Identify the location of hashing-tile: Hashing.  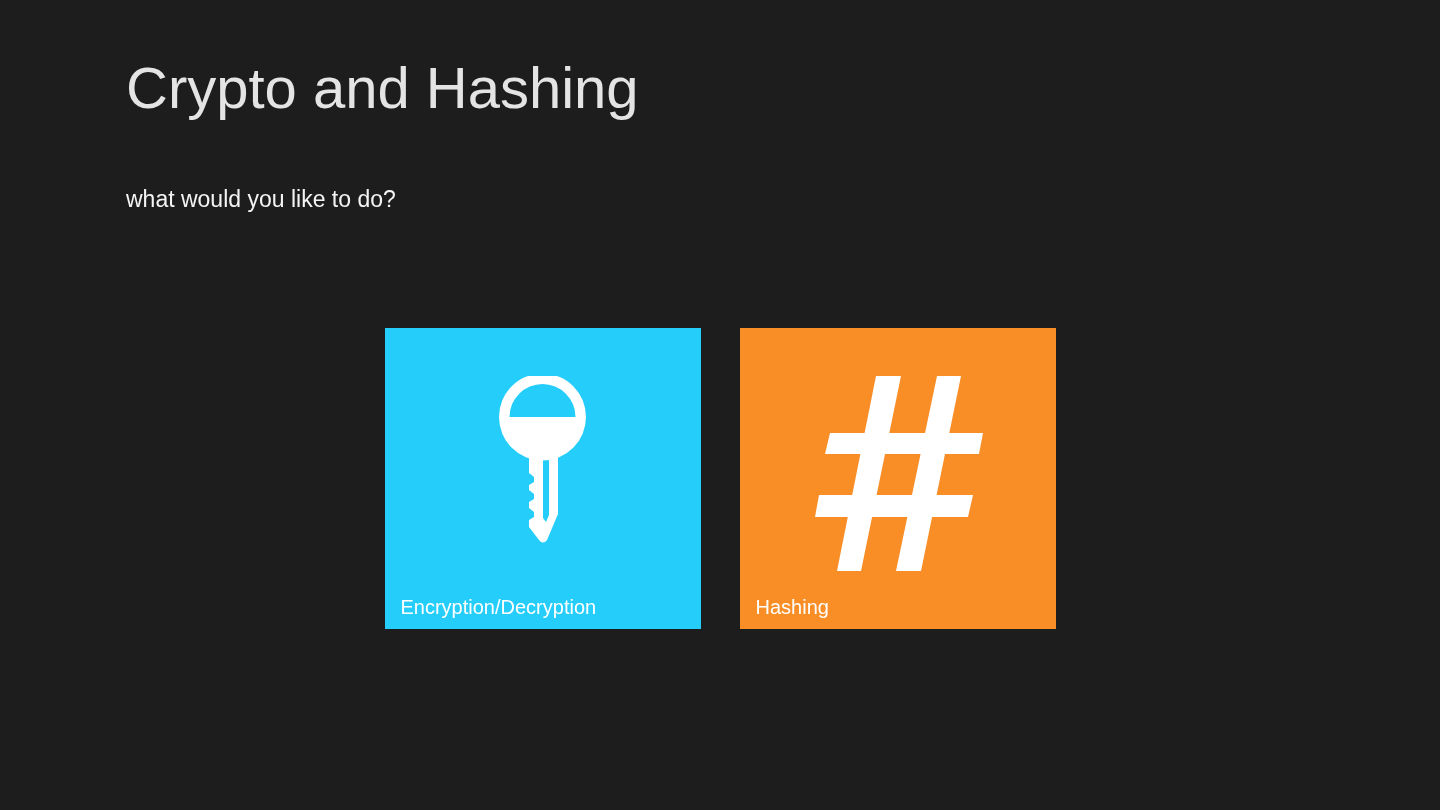
(897, 478).